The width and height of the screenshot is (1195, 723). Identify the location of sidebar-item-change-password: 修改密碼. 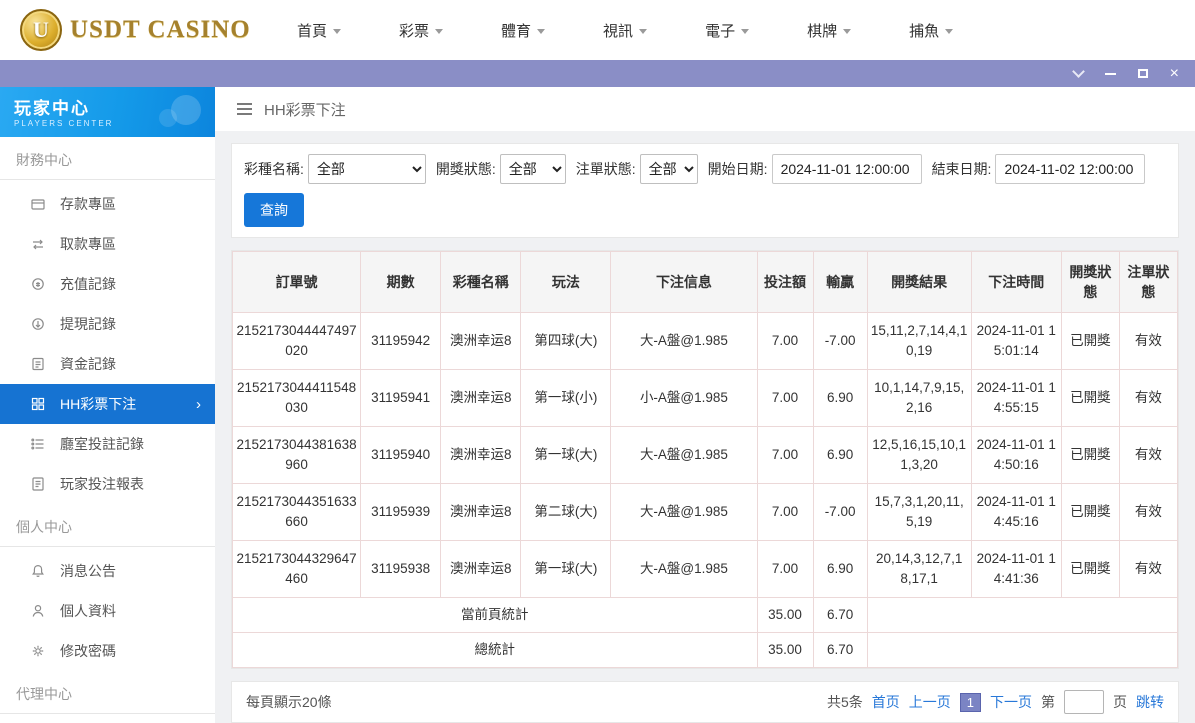
(107, 651).